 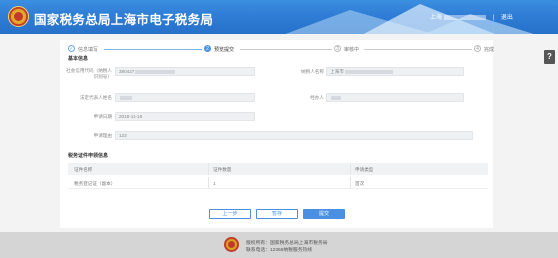 I want to click on reason-field: 123, so click(x=294, y=135).